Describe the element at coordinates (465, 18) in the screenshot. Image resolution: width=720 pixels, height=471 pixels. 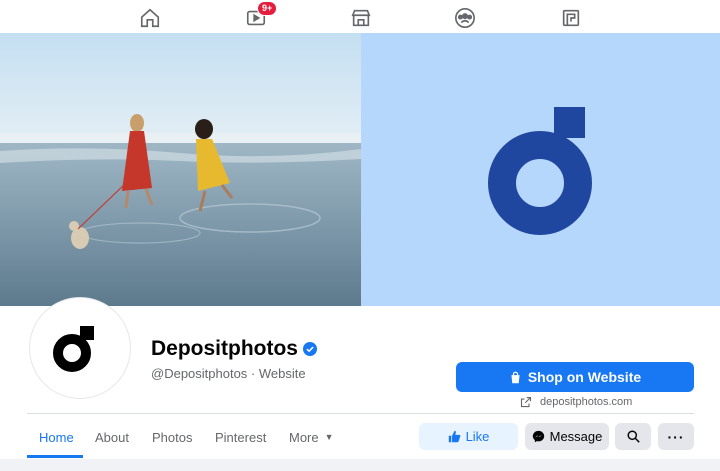
I see `groups-icon` at that location.